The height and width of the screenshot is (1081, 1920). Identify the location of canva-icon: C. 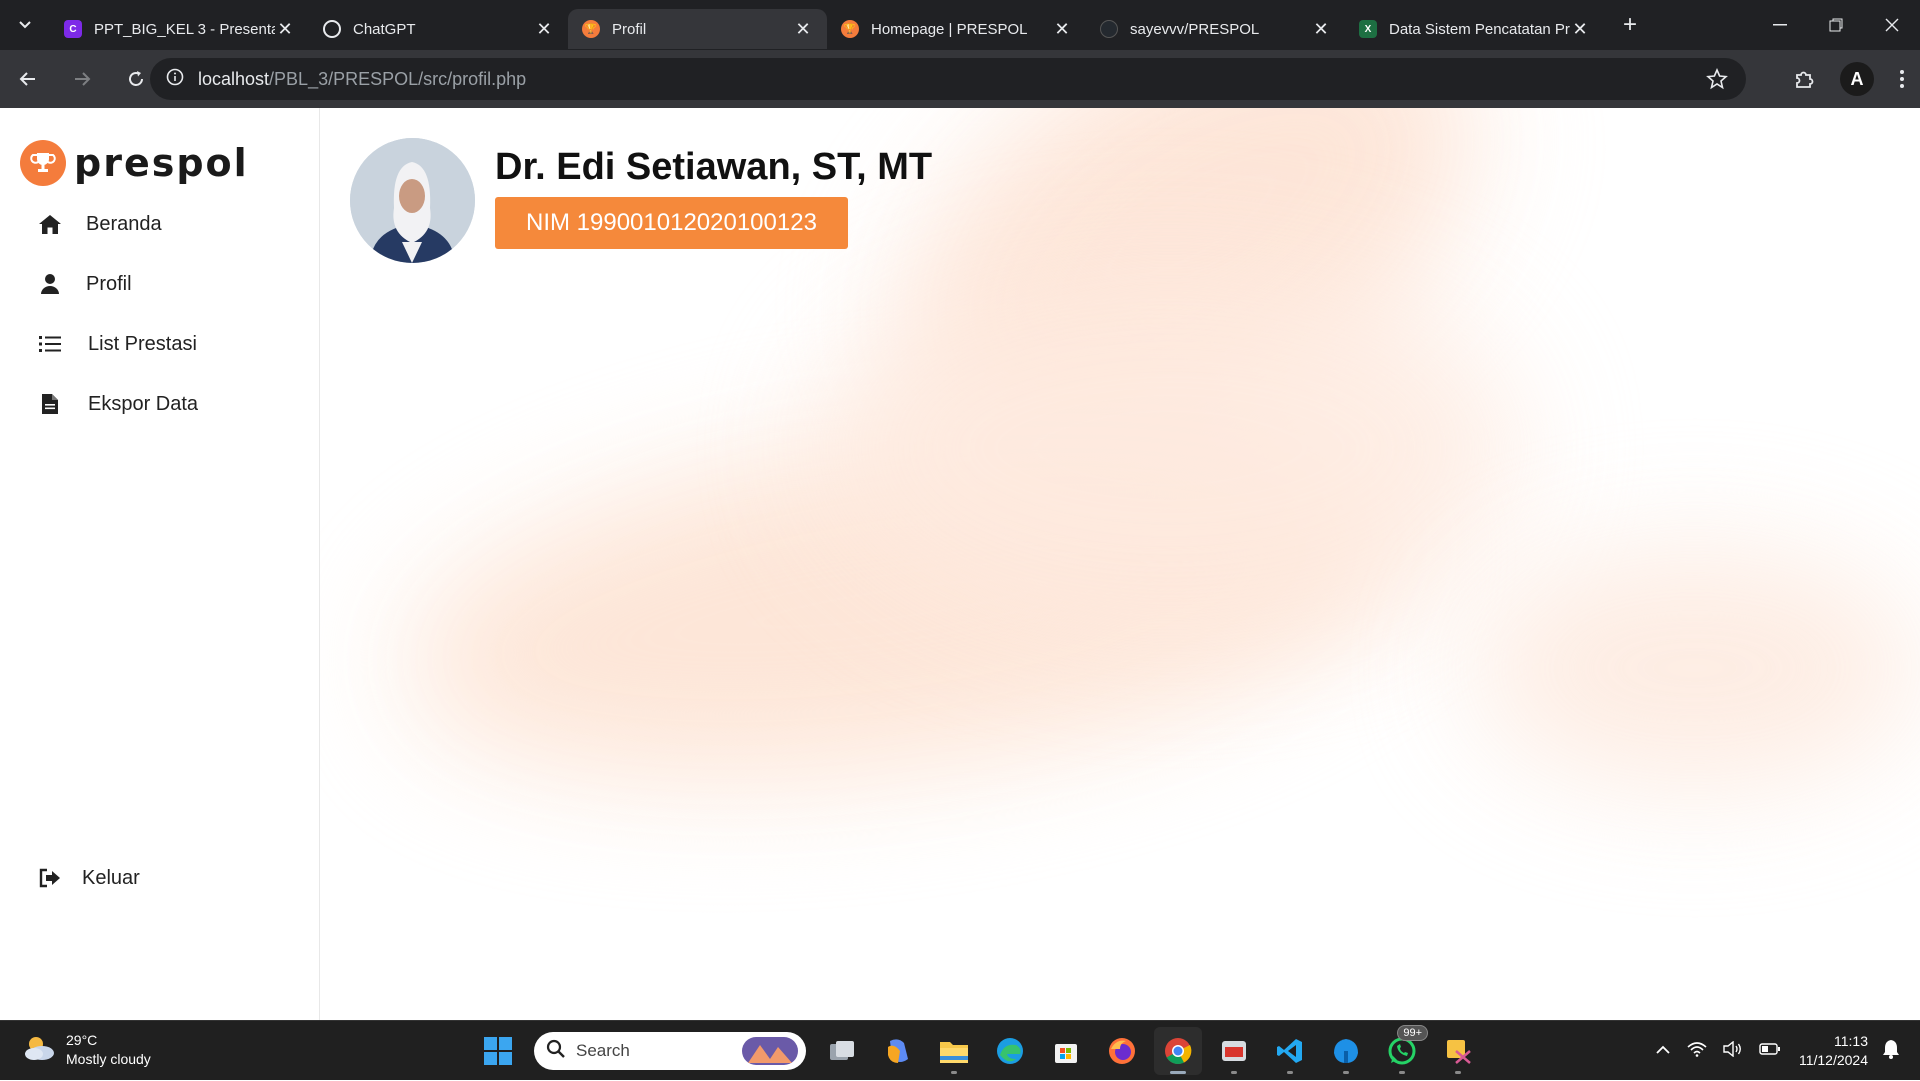
(73, 29).